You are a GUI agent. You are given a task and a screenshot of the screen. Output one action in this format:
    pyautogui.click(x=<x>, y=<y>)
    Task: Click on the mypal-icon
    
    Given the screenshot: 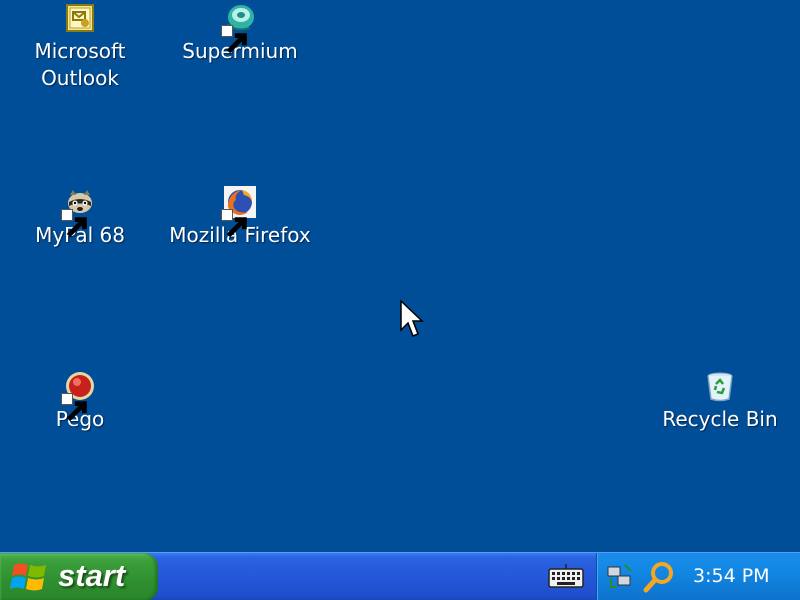 What is the action you would take?
    pyautogui.click(x=78, y=212)
    